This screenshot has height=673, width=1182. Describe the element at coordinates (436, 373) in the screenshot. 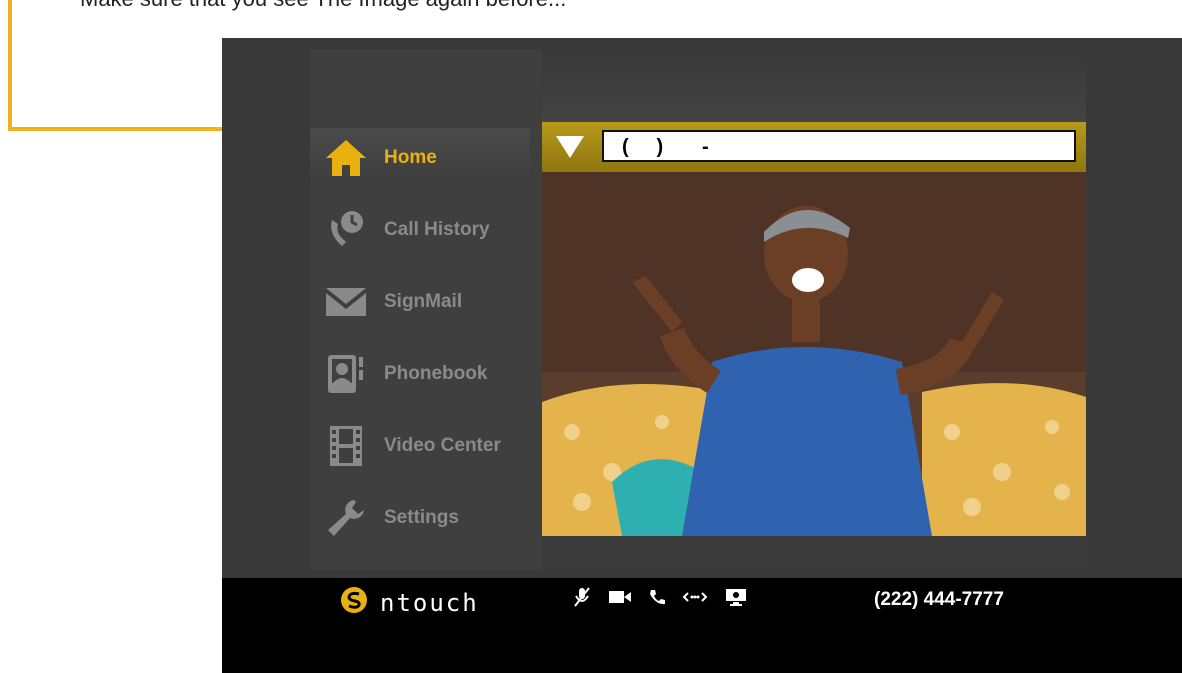

I see `sidebar-item-label: Phonebook` at that location.